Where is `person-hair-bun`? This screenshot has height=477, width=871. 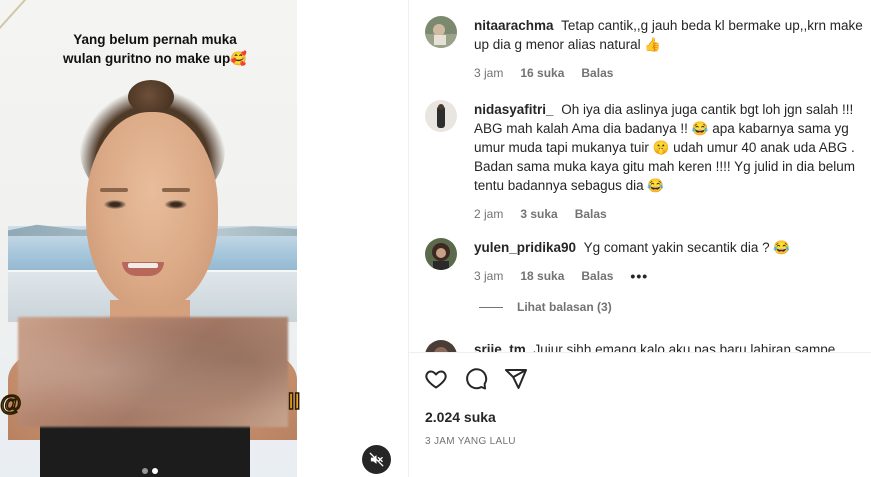
person-hair-bun is located at coordinates (151, 97).